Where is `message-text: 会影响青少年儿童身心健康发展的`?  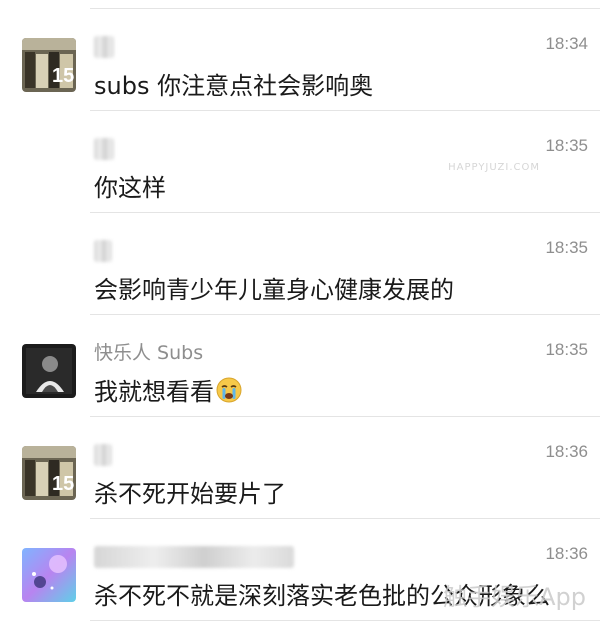 message-text: 会影响青少年儿童身心健康发展的 is located at coordinates (274, 287).